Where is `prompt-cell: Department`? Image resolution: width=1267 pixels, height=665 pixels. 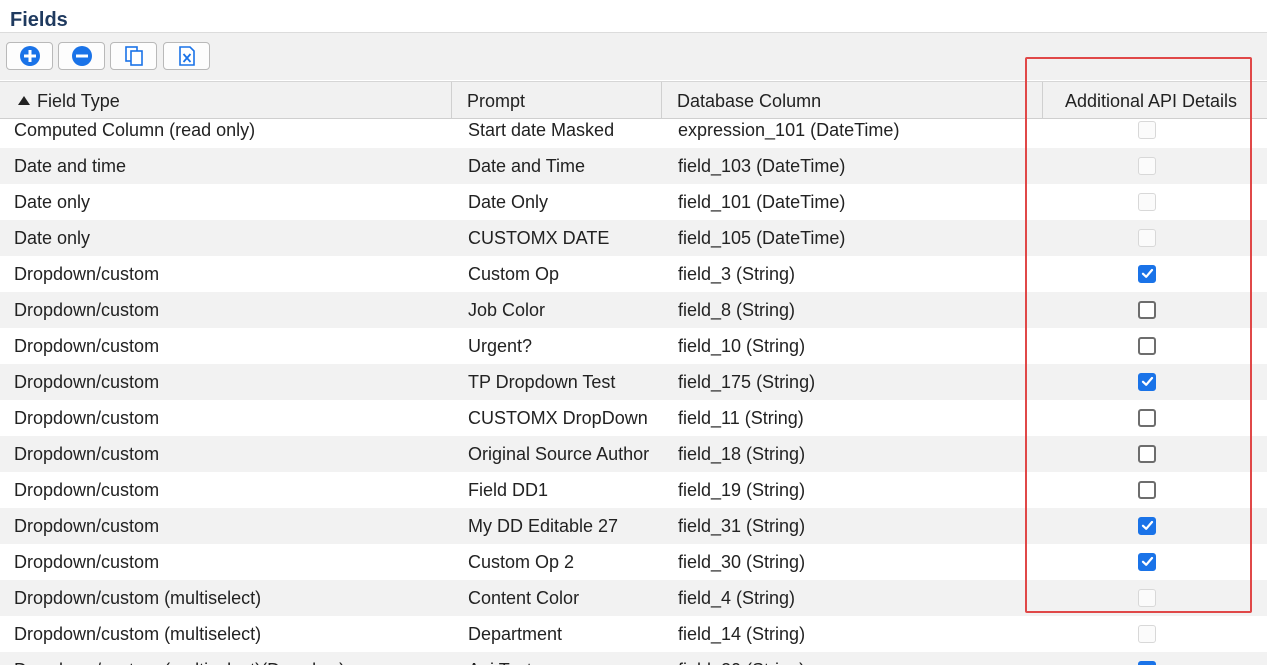
prompt-cell: Department is located at coordinates (515, 634).